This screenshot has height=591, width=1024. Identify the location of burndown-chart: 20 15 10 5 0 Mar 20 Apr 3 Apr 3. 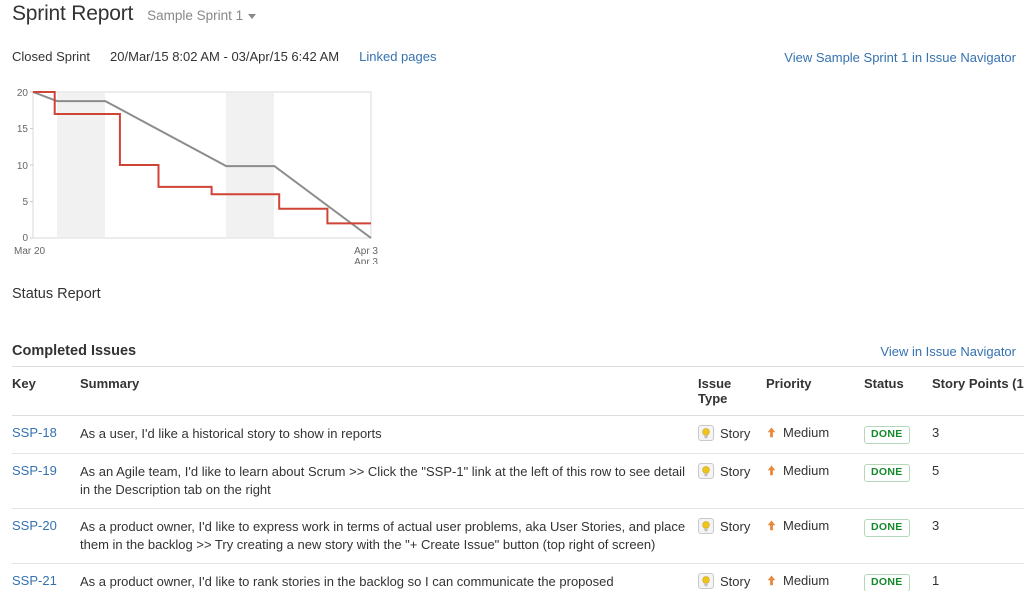
(200, 174).